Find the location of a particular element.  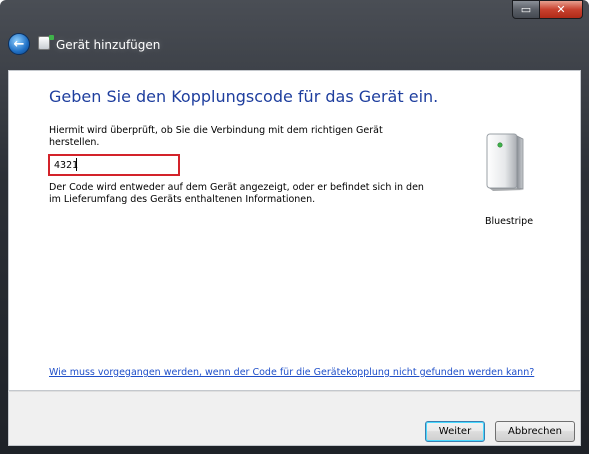

next-button: Weiter is located at coordinates (455, 431).